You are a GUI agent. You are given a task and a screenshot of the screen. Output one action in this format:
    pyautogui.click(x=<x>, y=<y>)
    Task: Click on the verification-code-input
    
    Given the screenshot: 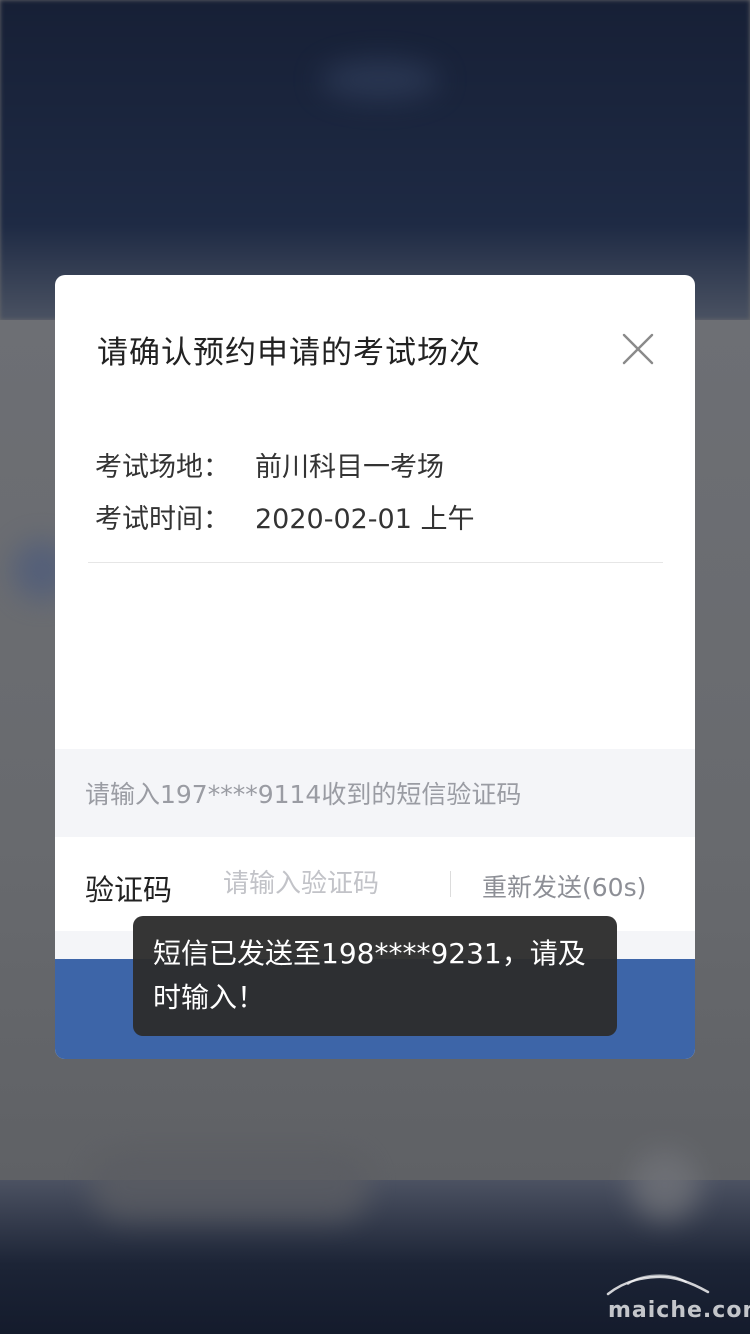 What is the action you would take?
    pyautogui.click(x=333, y=884)
    